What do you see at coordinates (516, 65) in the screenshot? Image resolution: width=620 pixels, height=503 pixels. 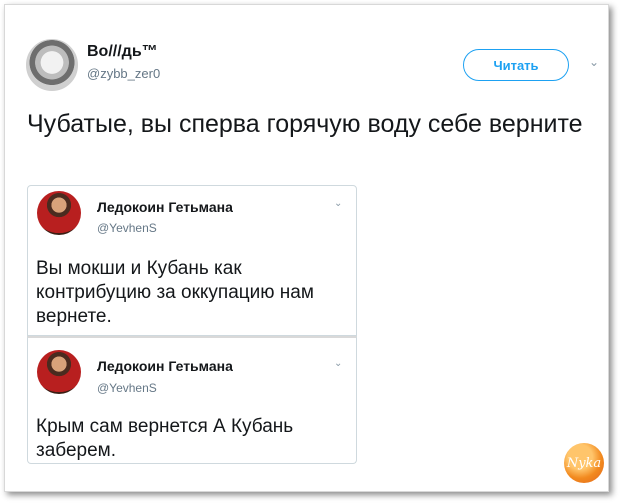 I see `follow-button: Читать` at bounding box center [516, 65].